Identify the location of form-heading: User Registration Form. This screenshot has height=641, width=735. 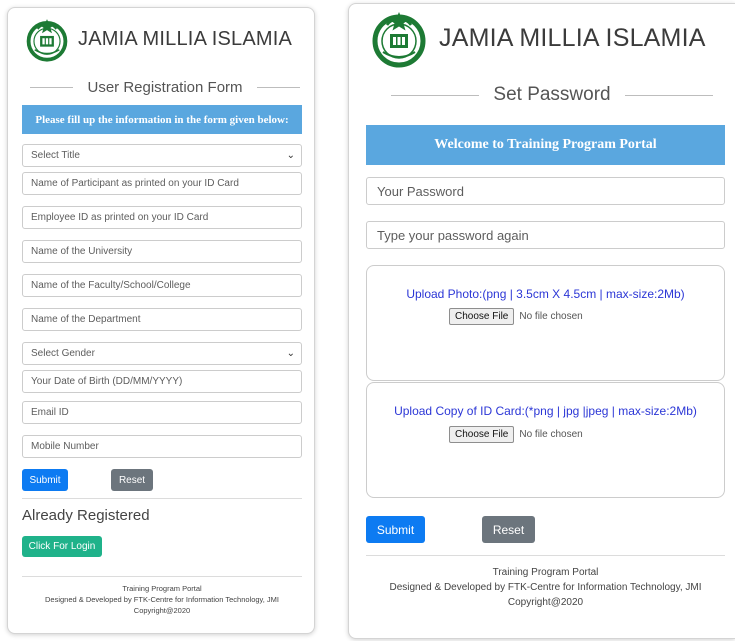
(165, 87).